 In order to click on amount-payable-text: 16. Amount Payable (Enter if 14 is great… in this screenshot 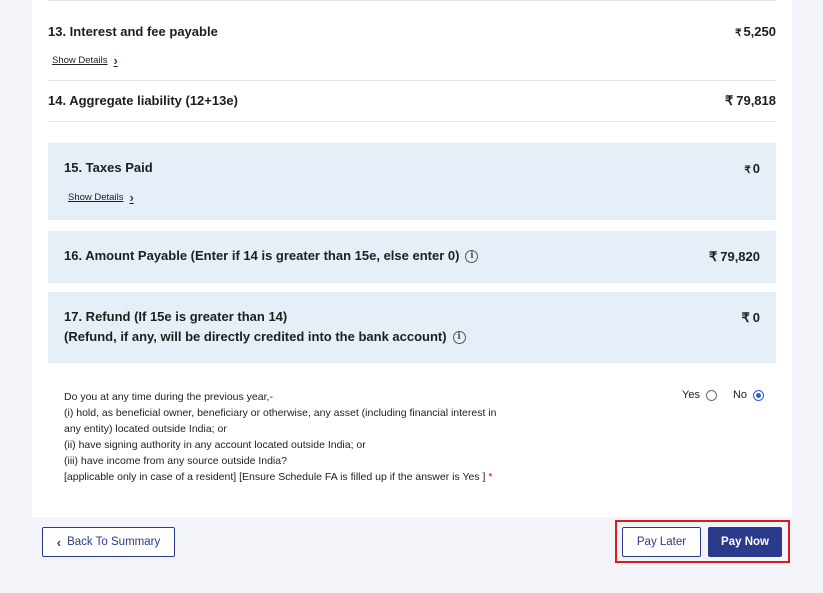, I will do `click(262, 255)`.